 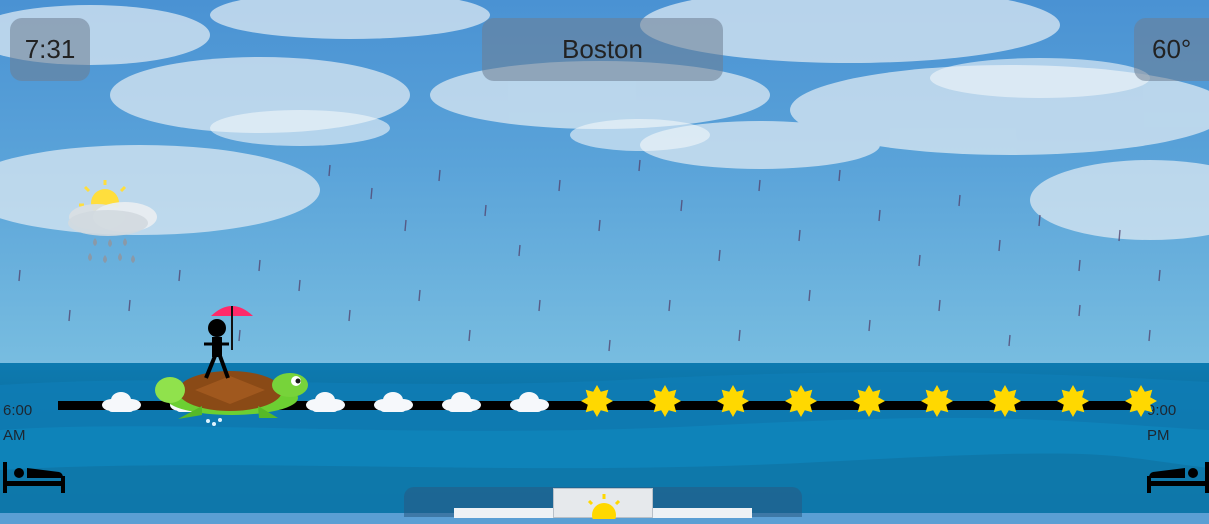 What do you see at coordinates (702, 513) in the screenshot?
I see `forecast-card-next` at bounding box center [702, 513].